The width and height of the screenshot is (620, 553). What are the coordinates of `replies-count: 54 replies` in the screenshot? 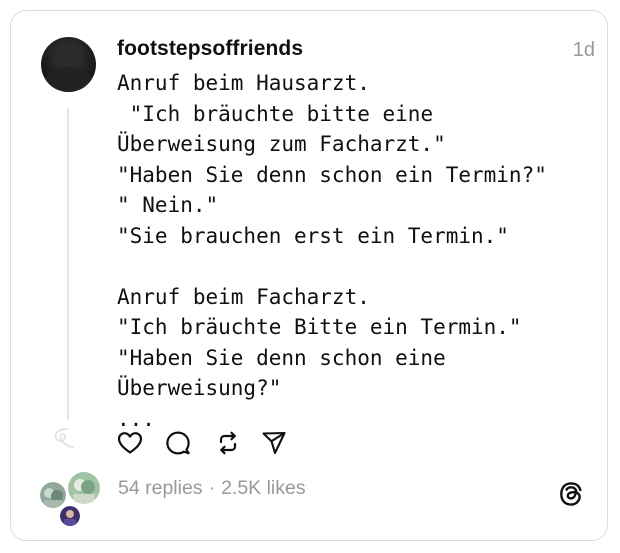 It's located at (160, 488).